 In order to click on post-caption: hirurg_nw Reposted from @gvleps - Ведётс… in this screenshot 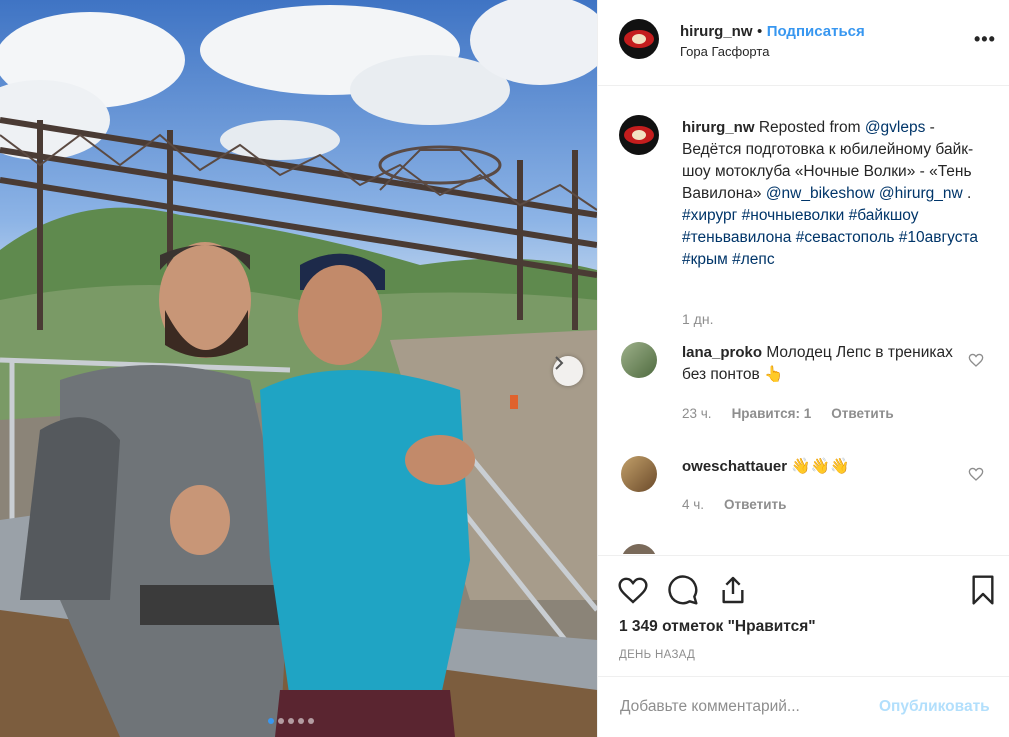, I will do `click(832, 194)`.